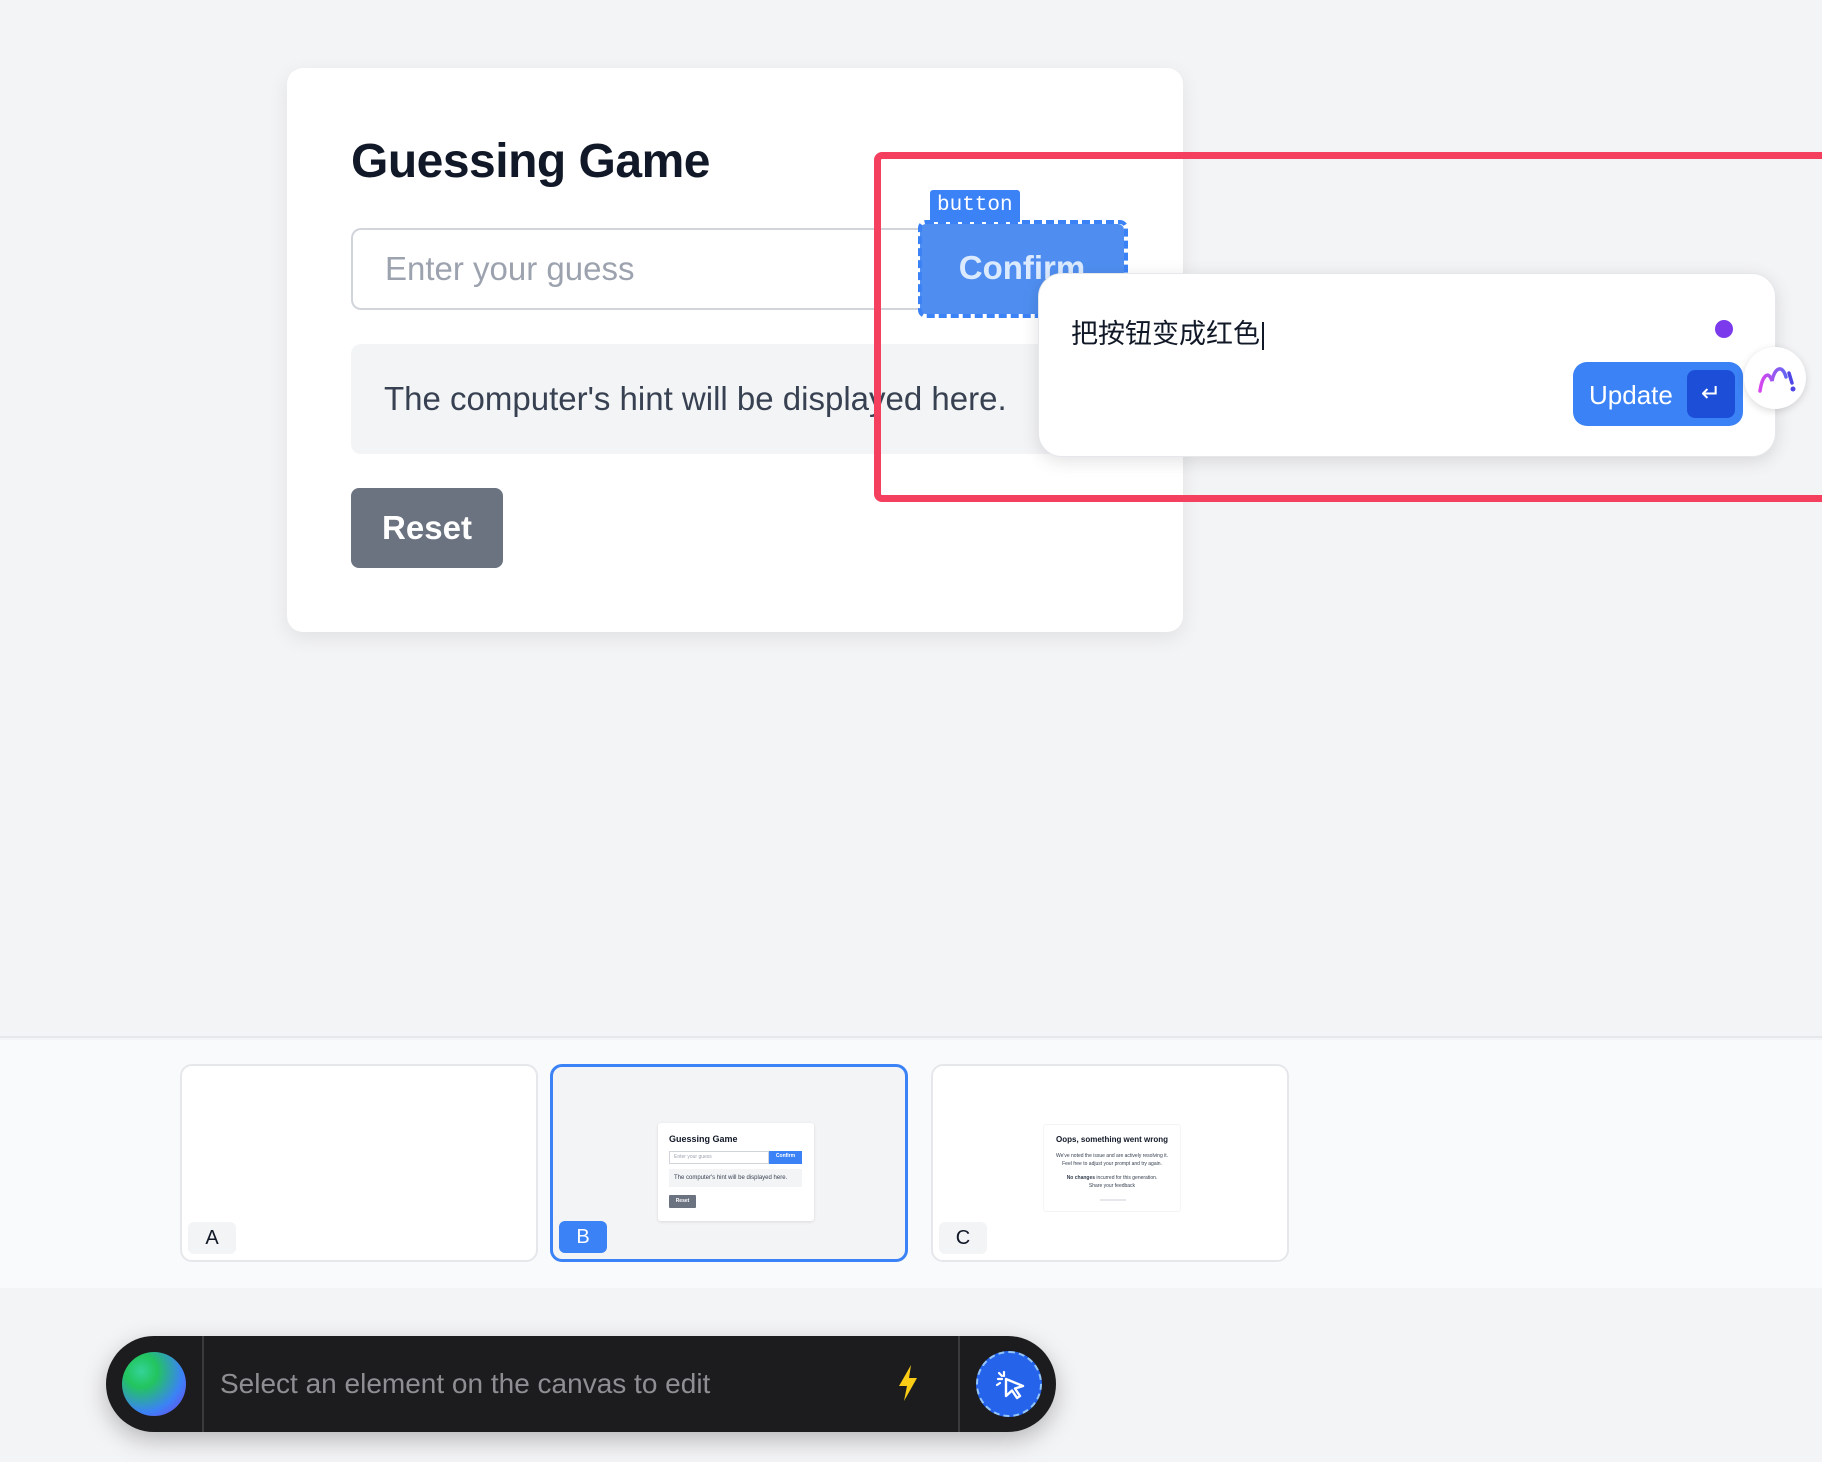  Describe the element at coordinates (1112, 1178) in the screenshot. I see `error-line-3: No changes incurred for this generation.` at that location.